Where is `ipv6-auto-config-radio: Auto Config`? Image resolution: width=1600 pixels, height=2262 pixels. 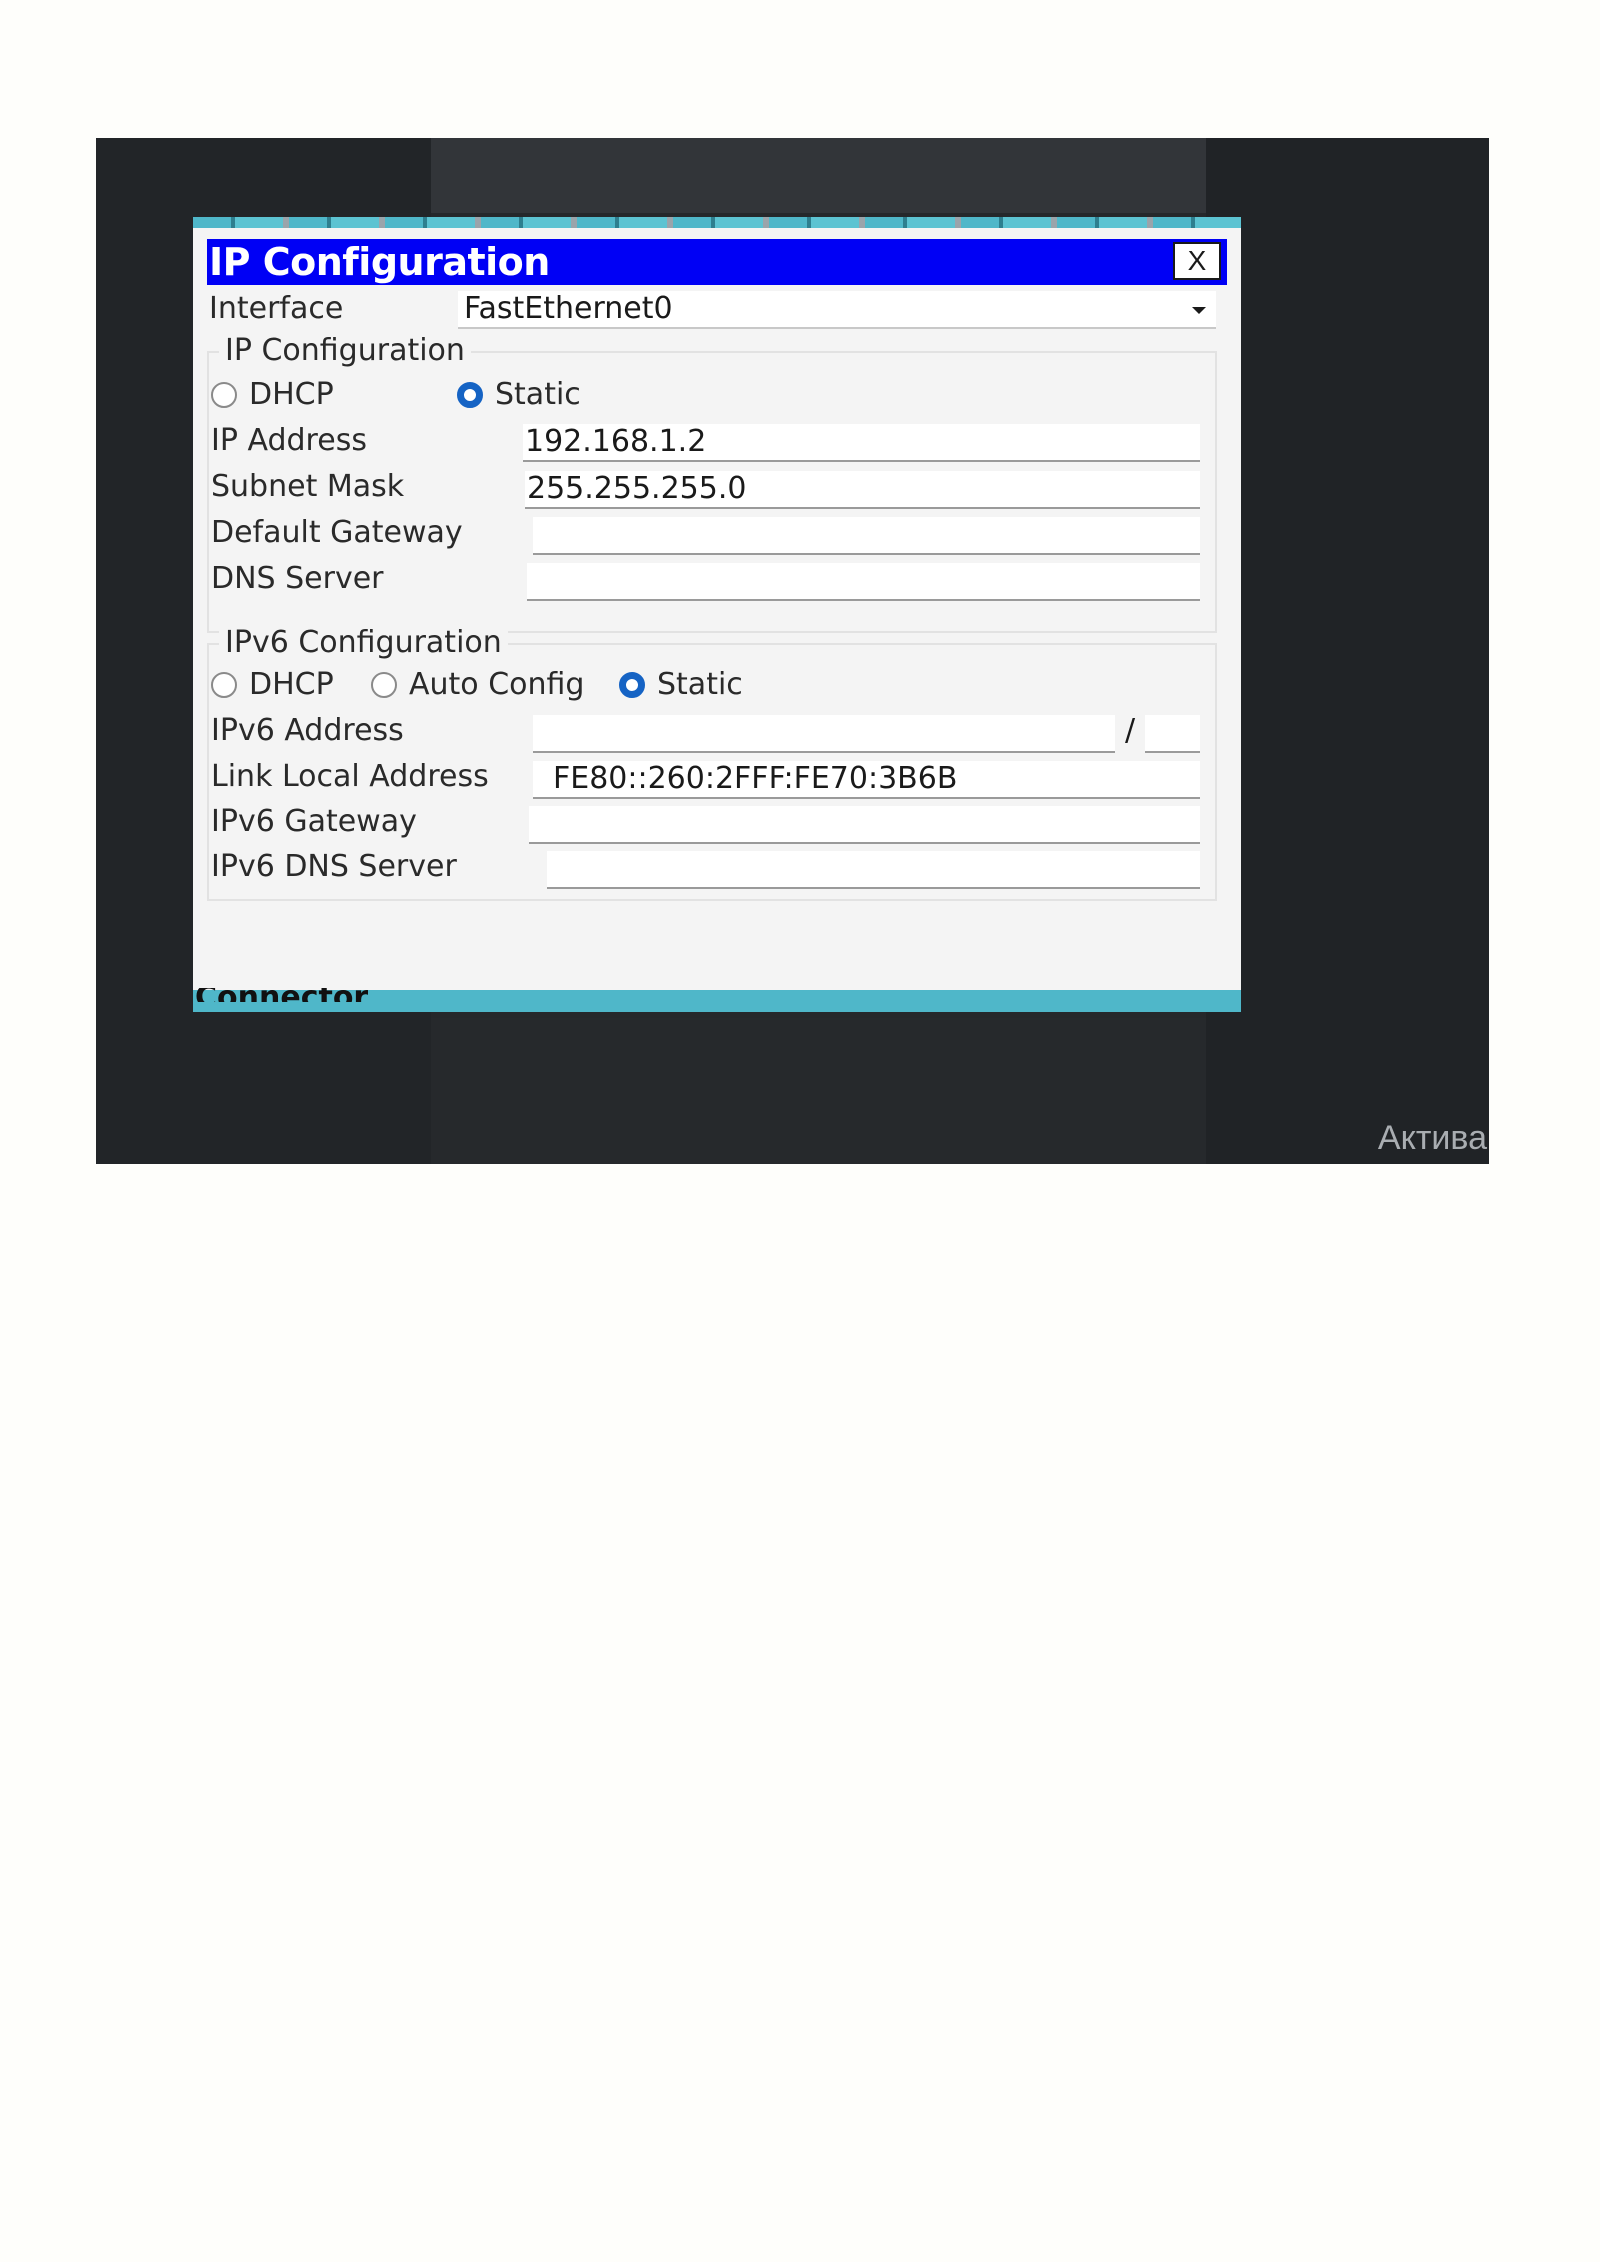
ipv6-auto-config-radio: Auto Config is located at coordinates (477, 685).